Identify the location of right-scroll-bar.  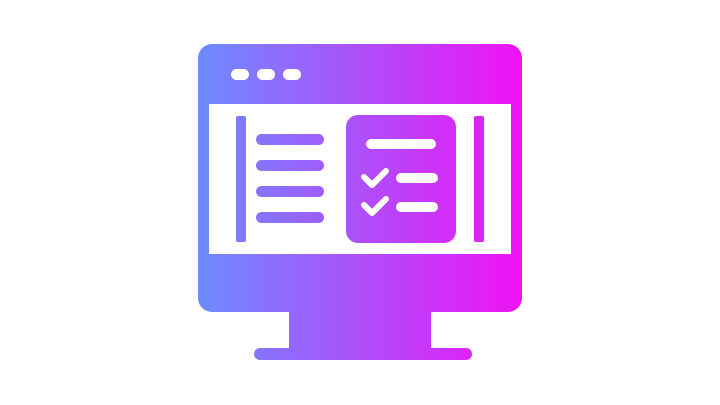
(479, 179).